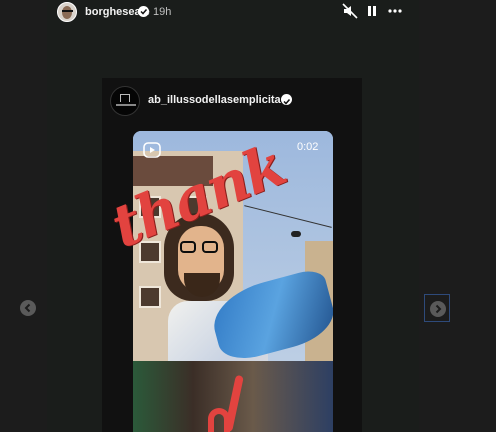  What do you see at coordinates (308, 147) in the screenshot?
I see `video-timestamp: 0:02` at bounding box center [308, 147].